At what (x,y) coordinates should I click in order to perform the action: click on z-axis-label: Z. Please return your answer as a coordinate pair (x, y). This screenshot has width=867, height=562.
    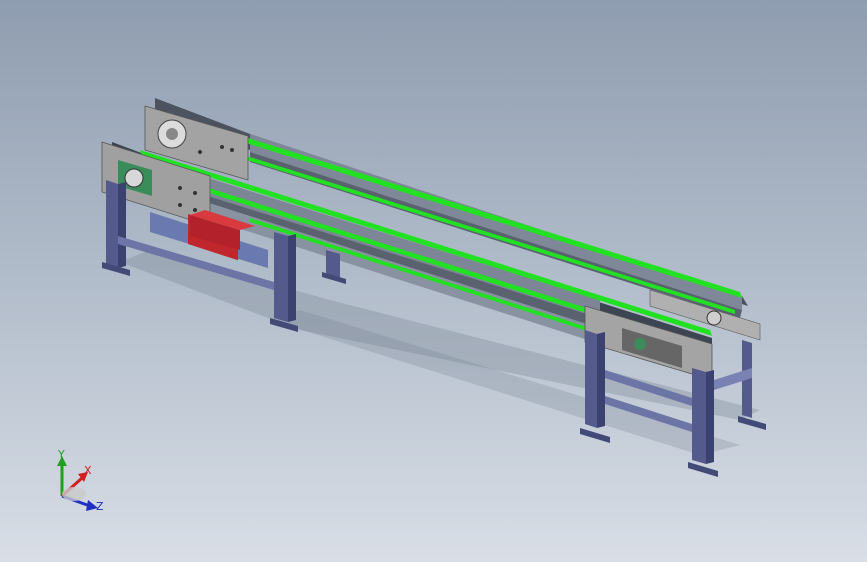
    Looking at the image, I should click on (100, 506).